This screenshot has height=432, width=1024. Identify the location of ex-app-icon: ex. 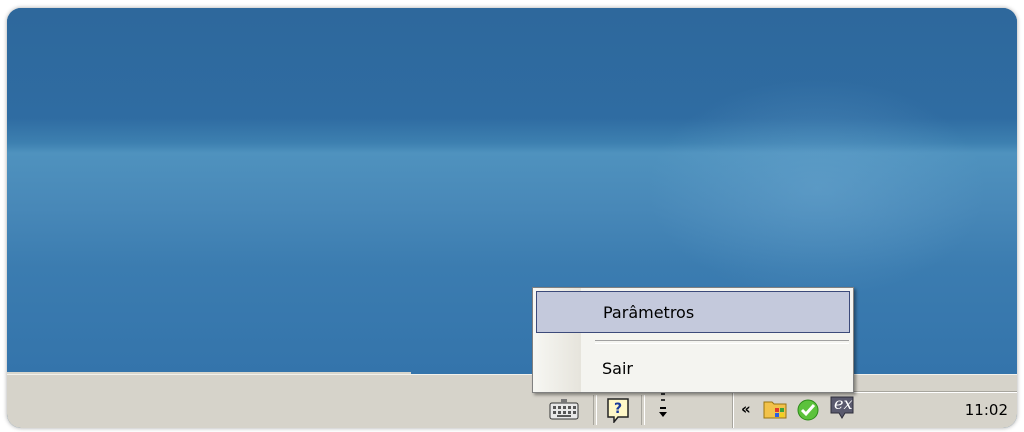
(842, 408).